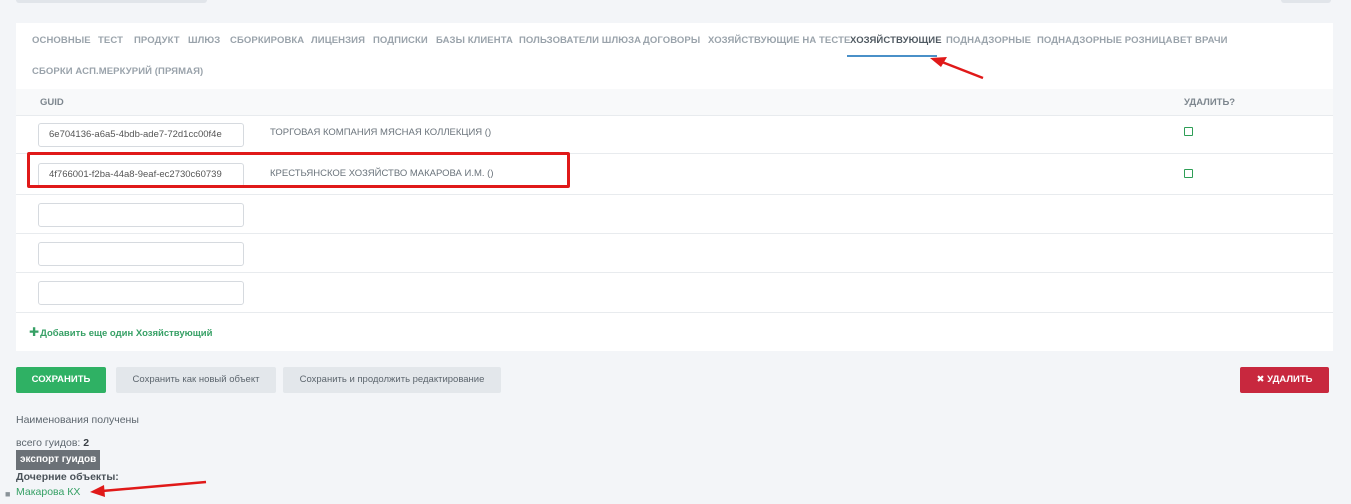  What do you see at coordinates (58, 460) in the screenshot?
I see `export-guids-button: экспорт гуидов` at bounding box center [58, 460].